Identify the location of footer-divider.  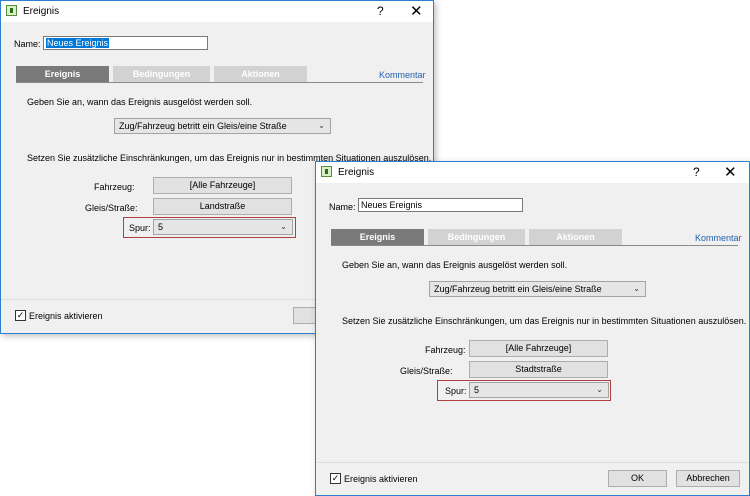
(532, 462).